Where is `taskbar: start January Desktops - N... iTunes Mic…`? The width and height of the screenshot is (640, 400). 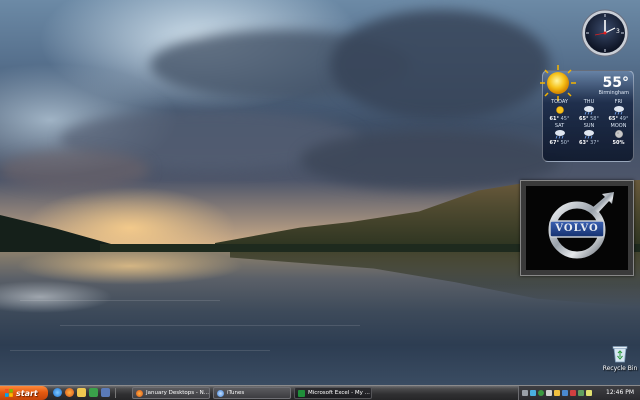 taskbar: start January Desktops - N... iTunes Mic… is located at coordinates (320, 392).